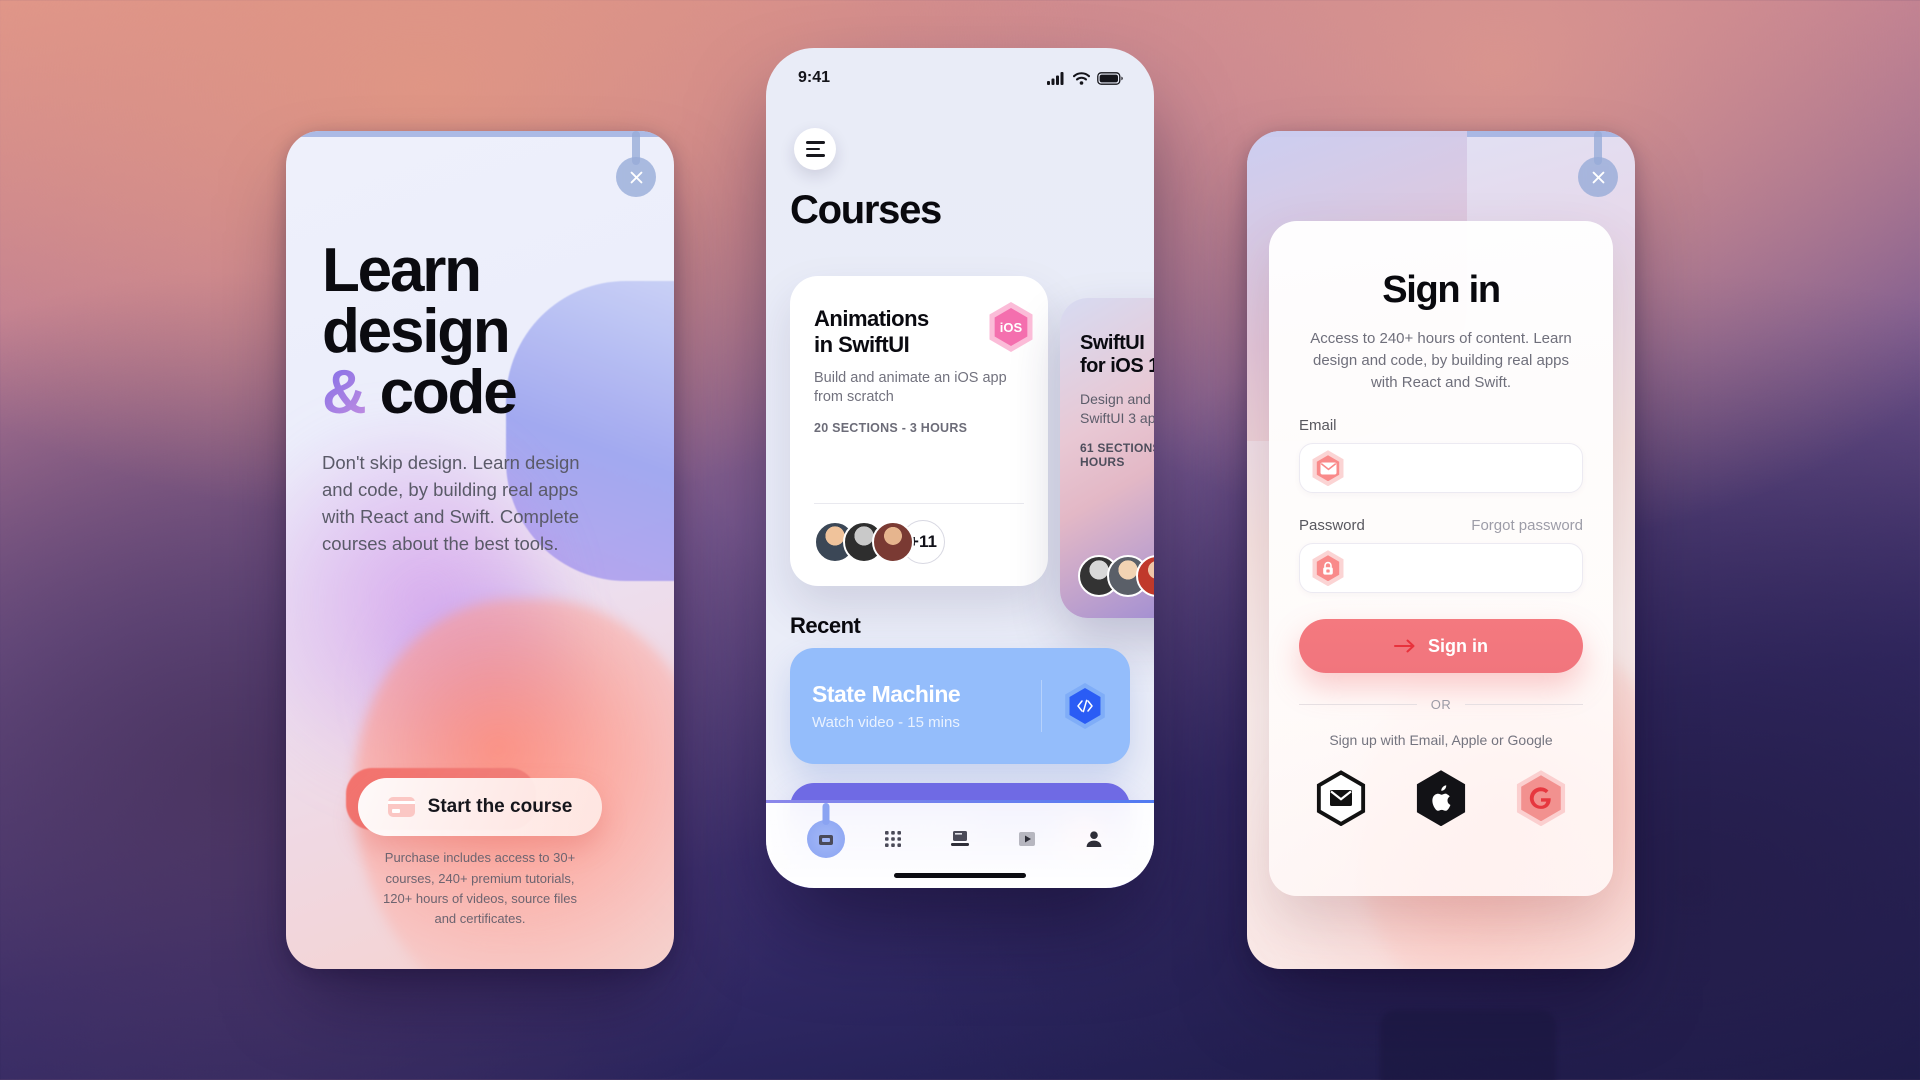 This screenshot has width=1920, height=1080. I want to click on course-meta: 61 SECTIONS - 11 HOURS, so click(1117, 454).